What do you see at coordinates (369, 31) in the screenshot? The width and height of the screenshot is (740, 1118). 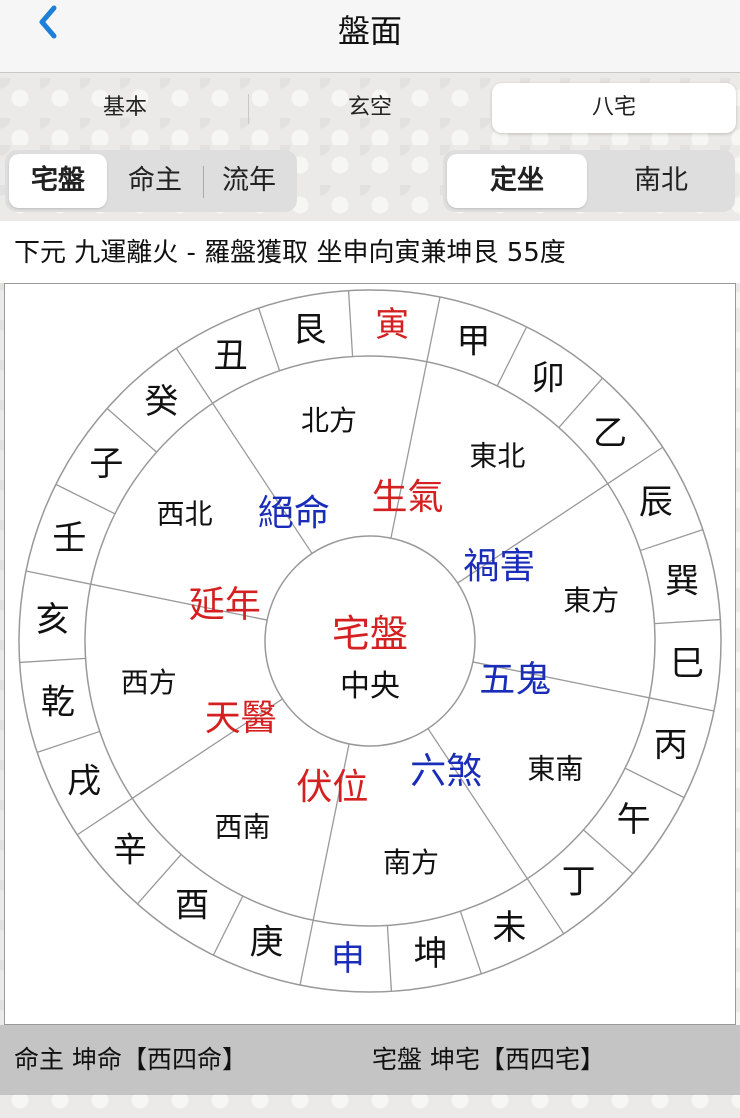 I see `page-title: 盤面` at bounding box center [369, 31].